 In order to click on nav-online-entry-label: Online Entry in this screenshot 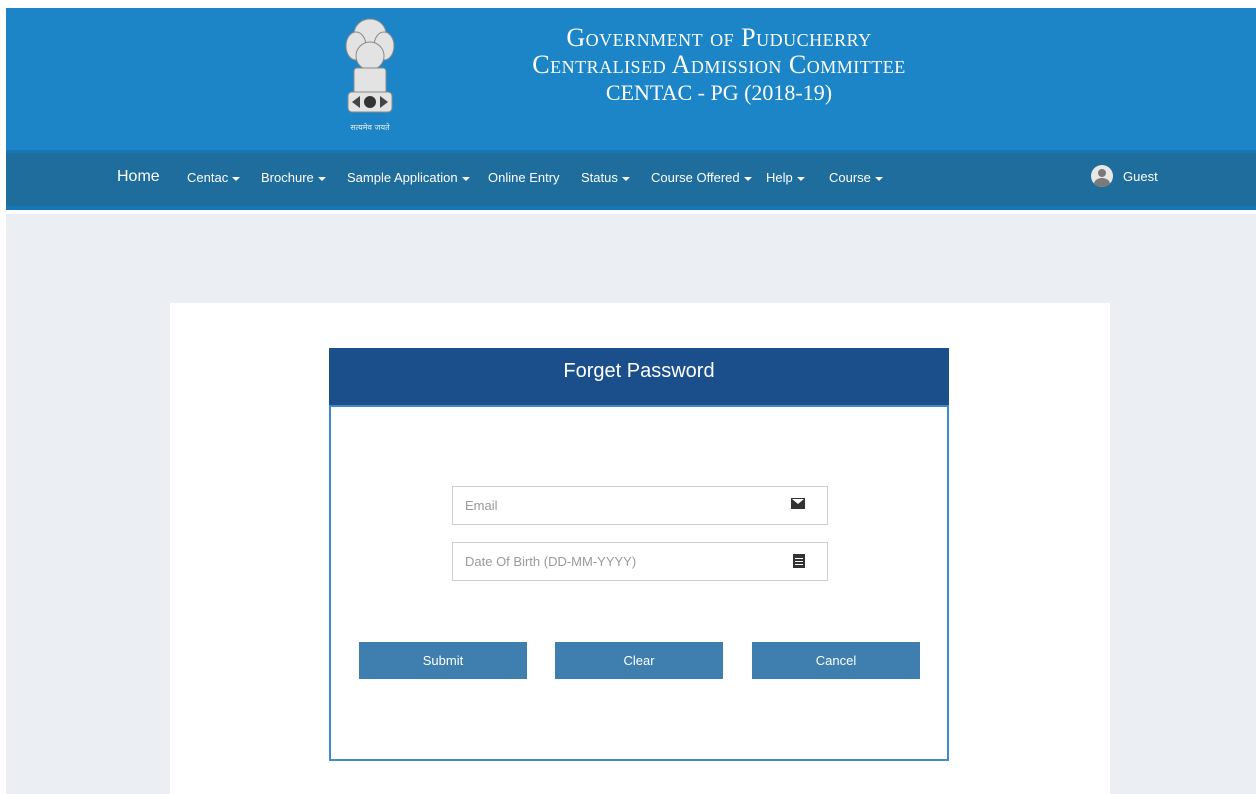, I will do `click(524, 177)`.